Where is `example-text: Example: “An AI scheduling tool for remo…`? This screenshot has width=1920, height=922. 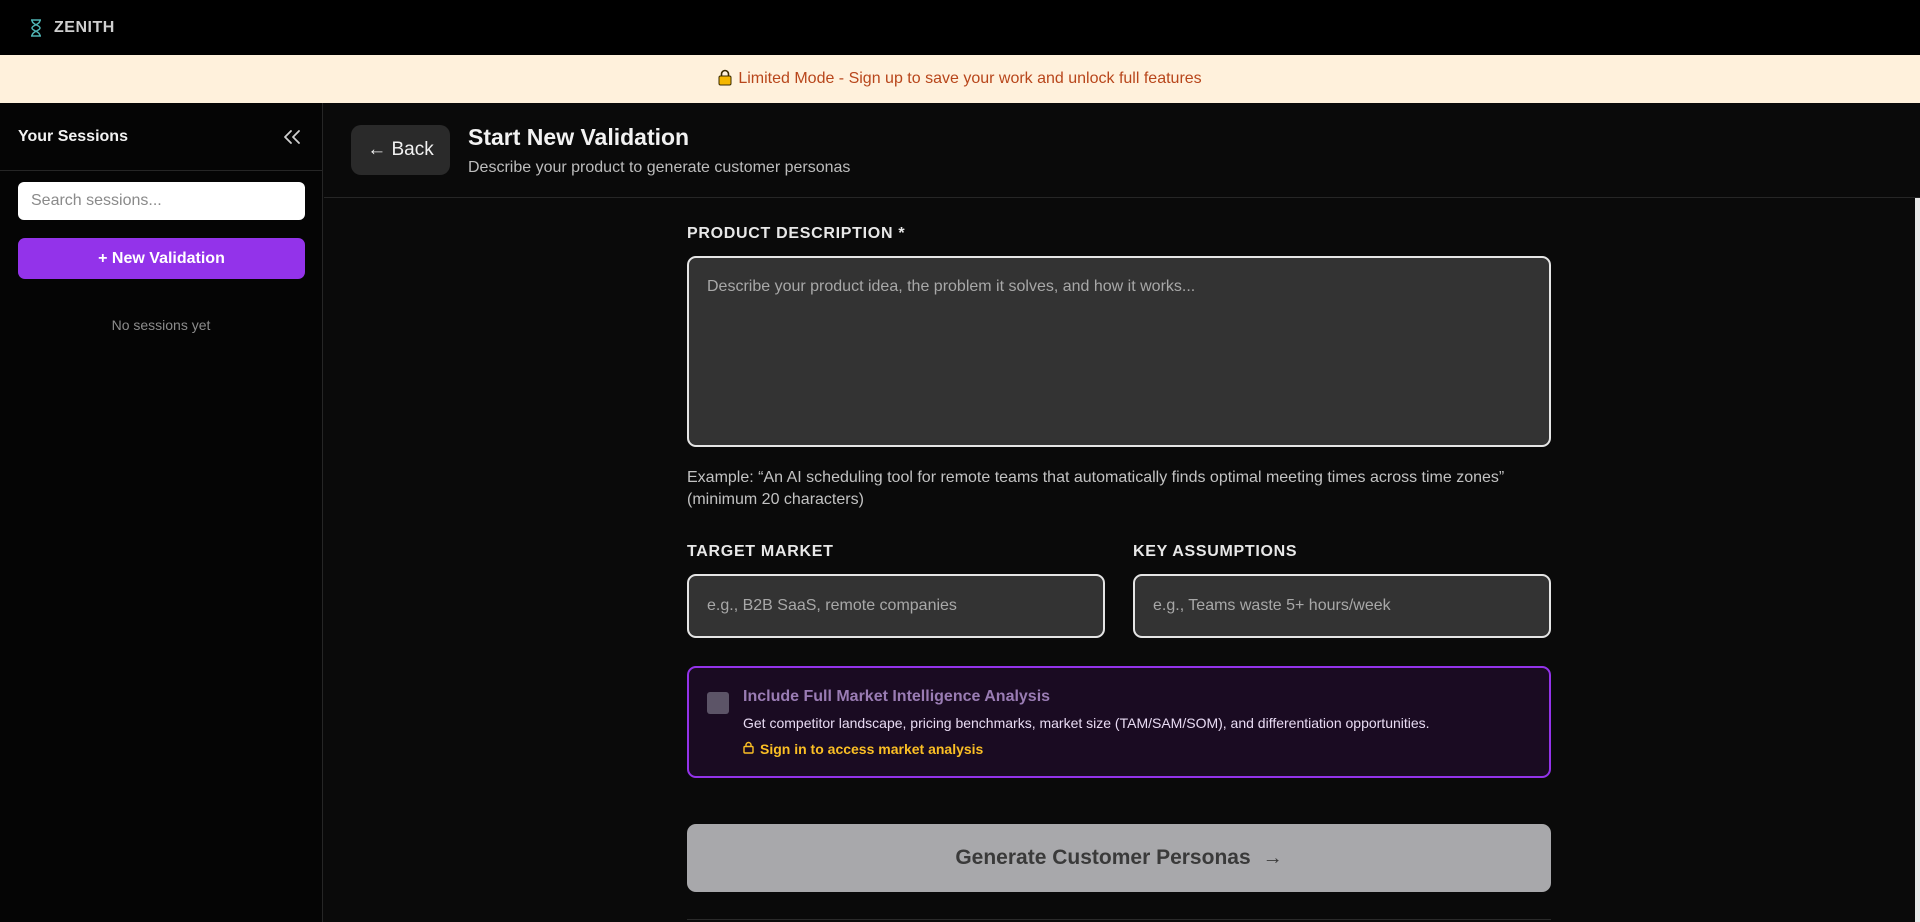
example-text: Example: “An AI scheduling tool for remo… is located at coordinates (1096, 477).